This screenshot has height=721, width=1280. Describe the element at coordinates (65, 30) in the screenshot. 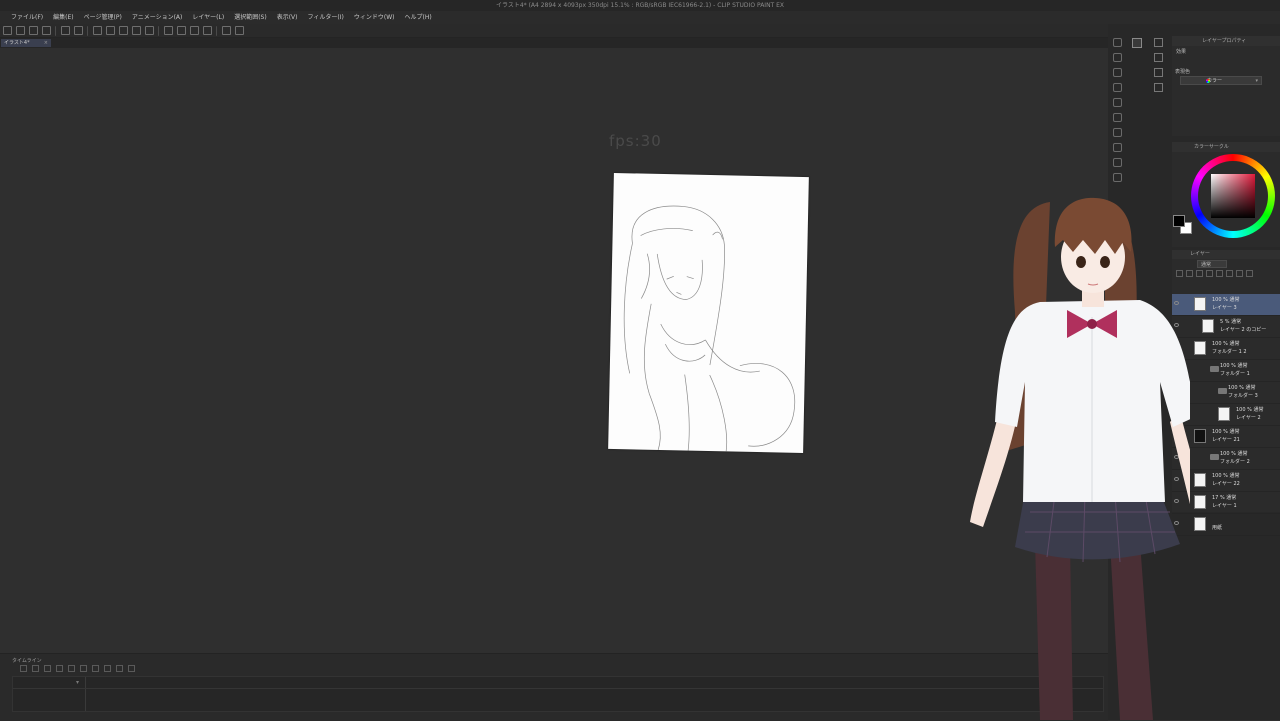

I see `undo-icon` at that location.